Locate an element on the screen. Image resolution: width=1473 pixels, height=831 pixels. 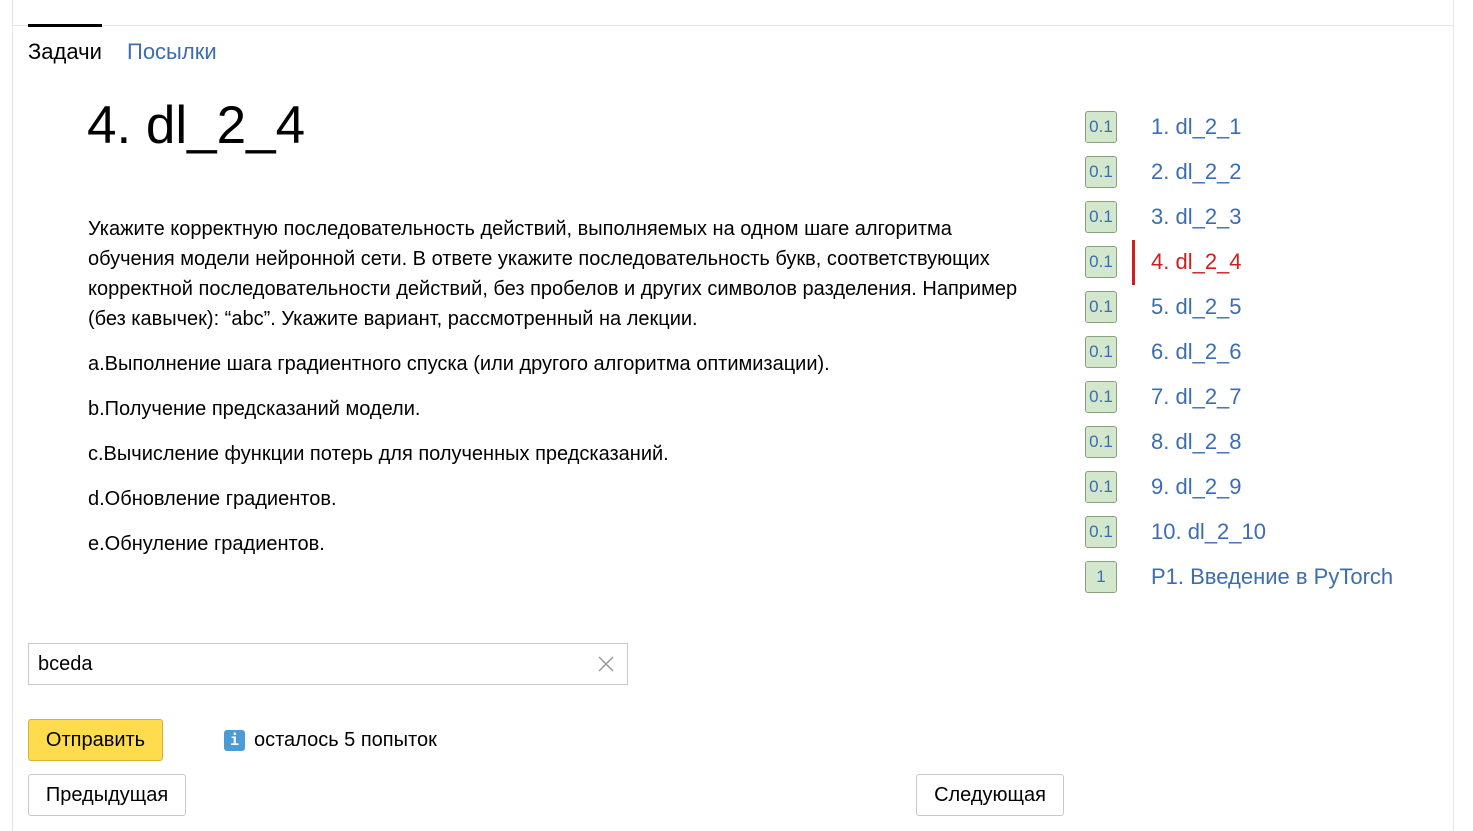
task-item-8: 0.1 8. dl_2_8 is located at coordinates (1265, 442).